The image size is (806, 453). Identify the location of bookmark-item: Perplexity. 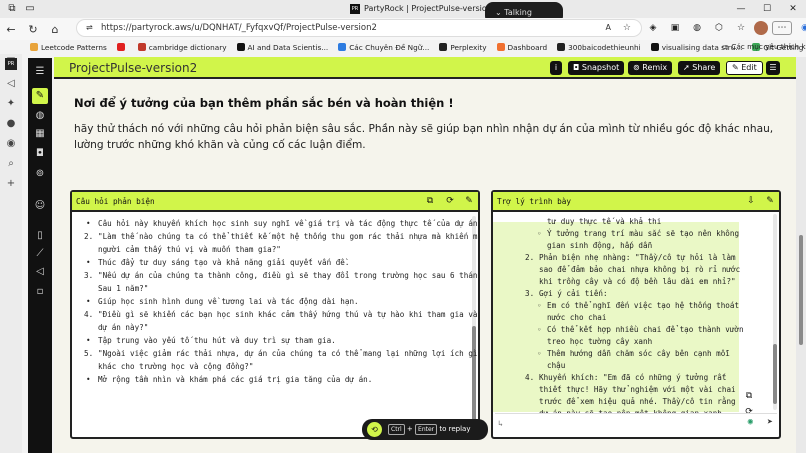
(463, 47).